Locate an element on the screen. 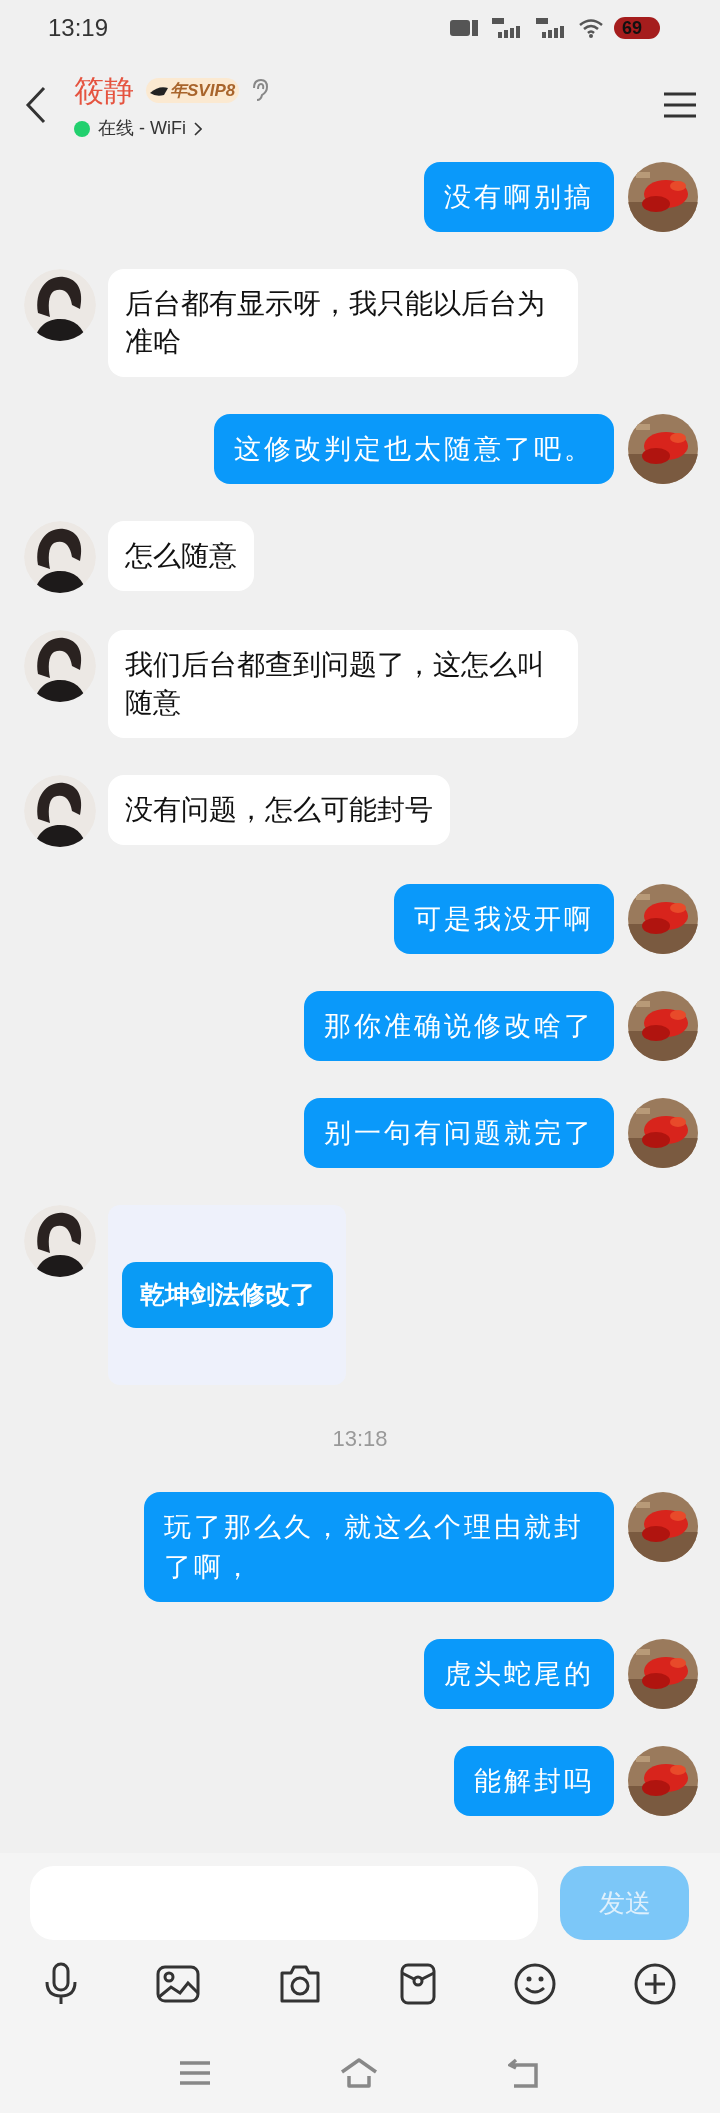 The image size is (720, 2113). message-bubble: 能解封吗 is located at coordinates (534, 1781).